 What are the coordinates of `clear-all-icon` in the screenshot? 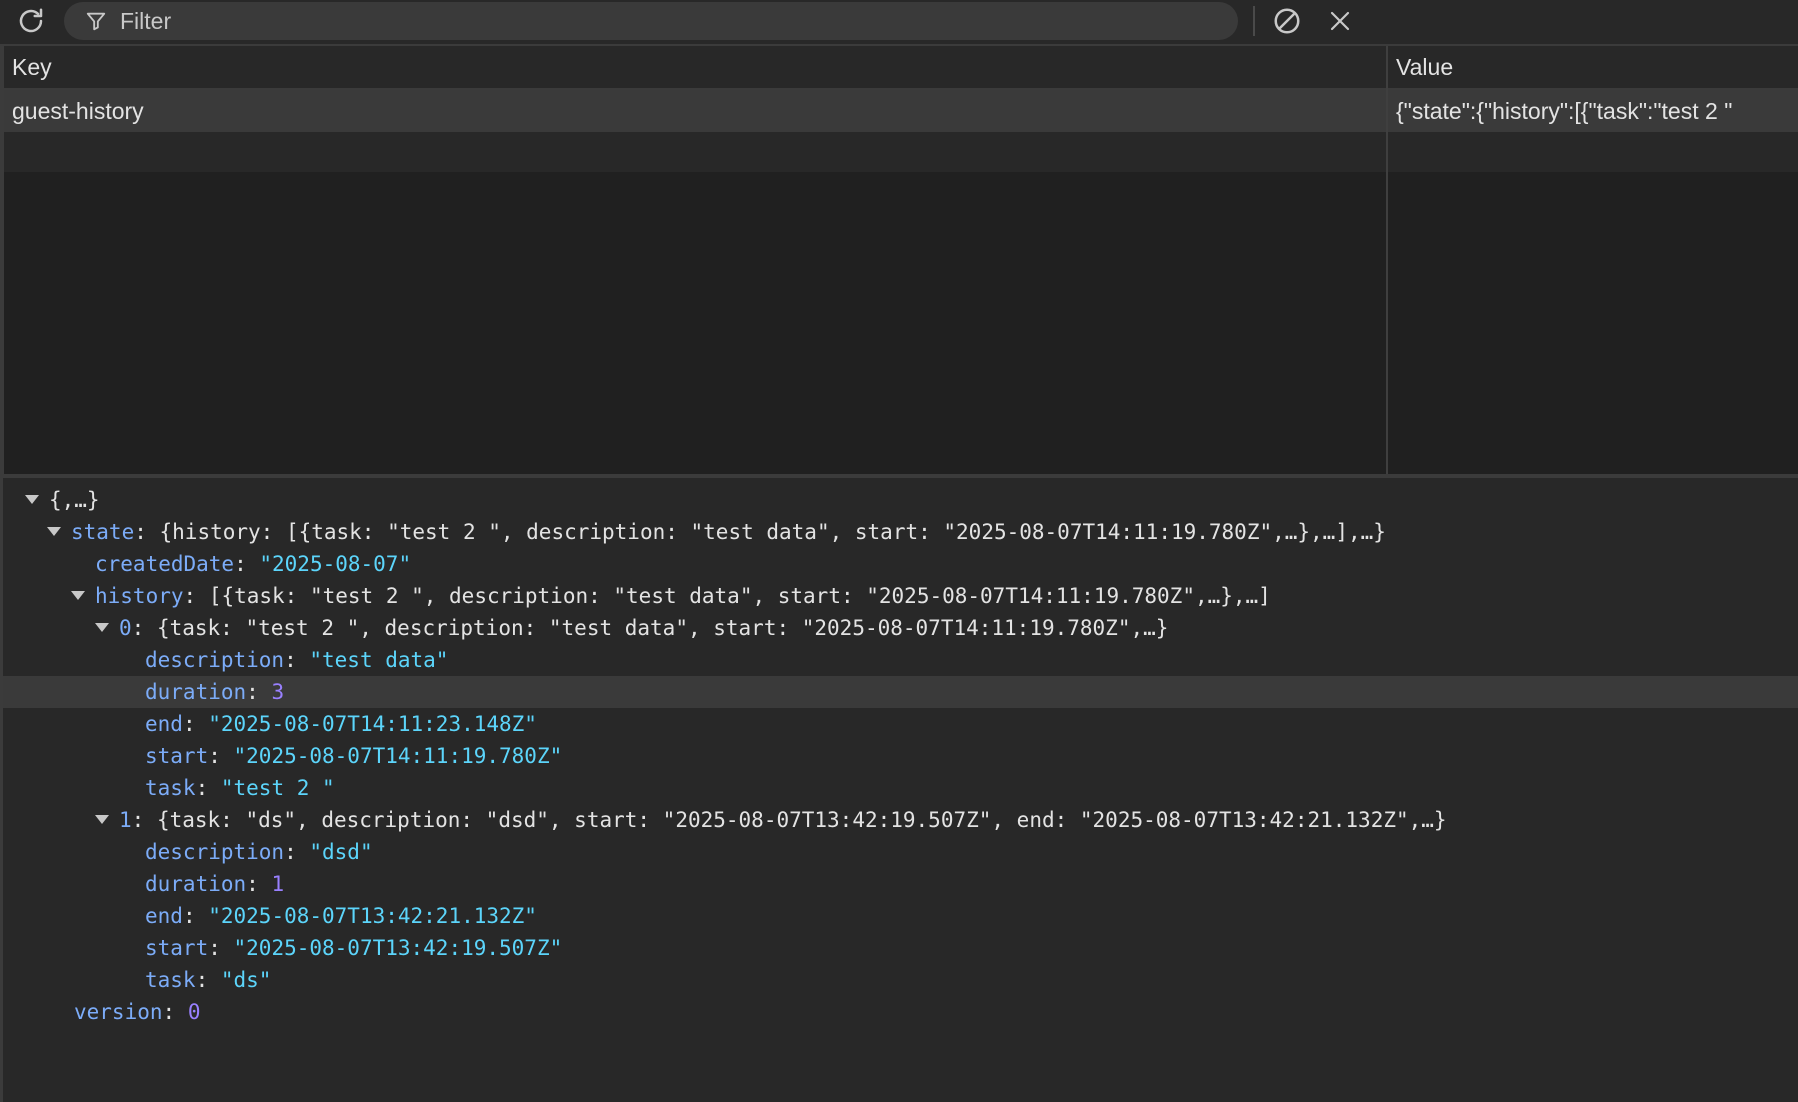 It's located at (1287, 21).